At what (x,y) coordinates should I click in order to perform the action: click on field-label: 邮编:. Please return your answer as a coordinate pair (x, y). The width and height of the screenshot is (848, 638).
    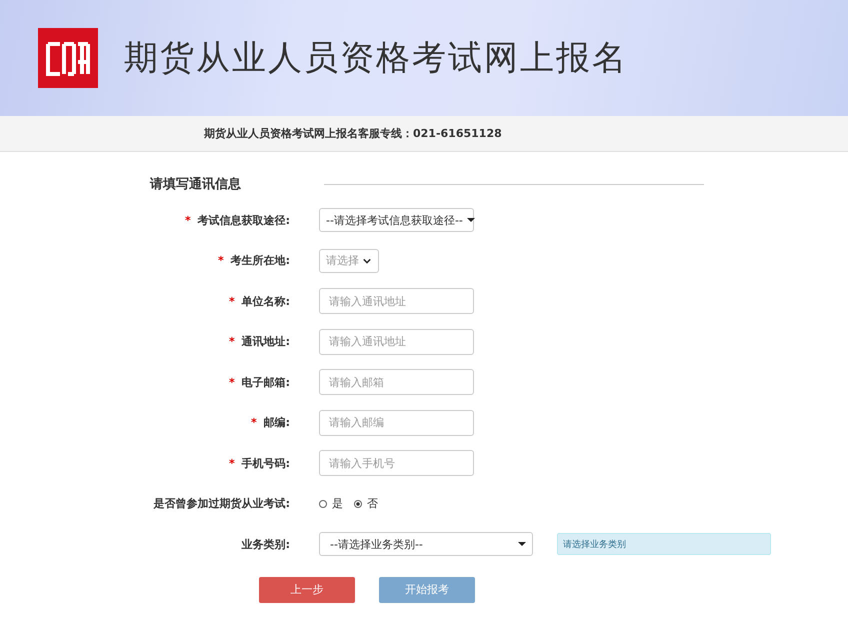
    Looking at the image, I should click on (277, 423).